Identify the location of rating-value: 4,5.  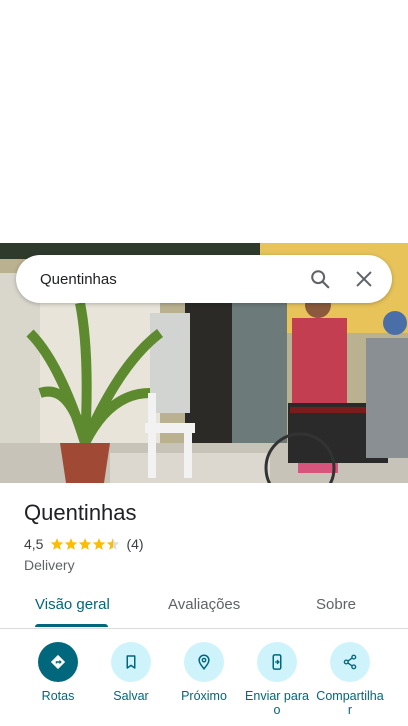
(34, 544).